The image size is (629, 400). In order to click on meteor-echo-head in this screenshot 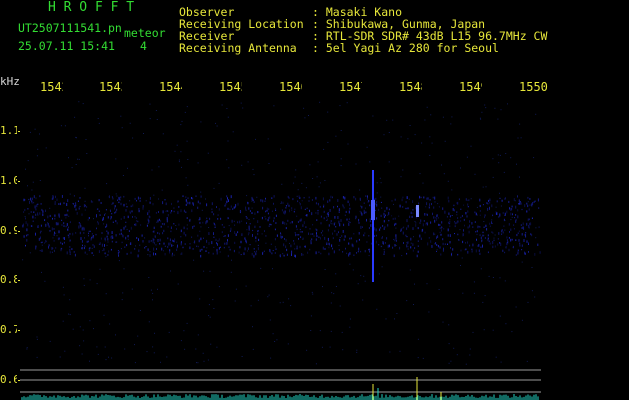, I will do `click(373, 210)`.